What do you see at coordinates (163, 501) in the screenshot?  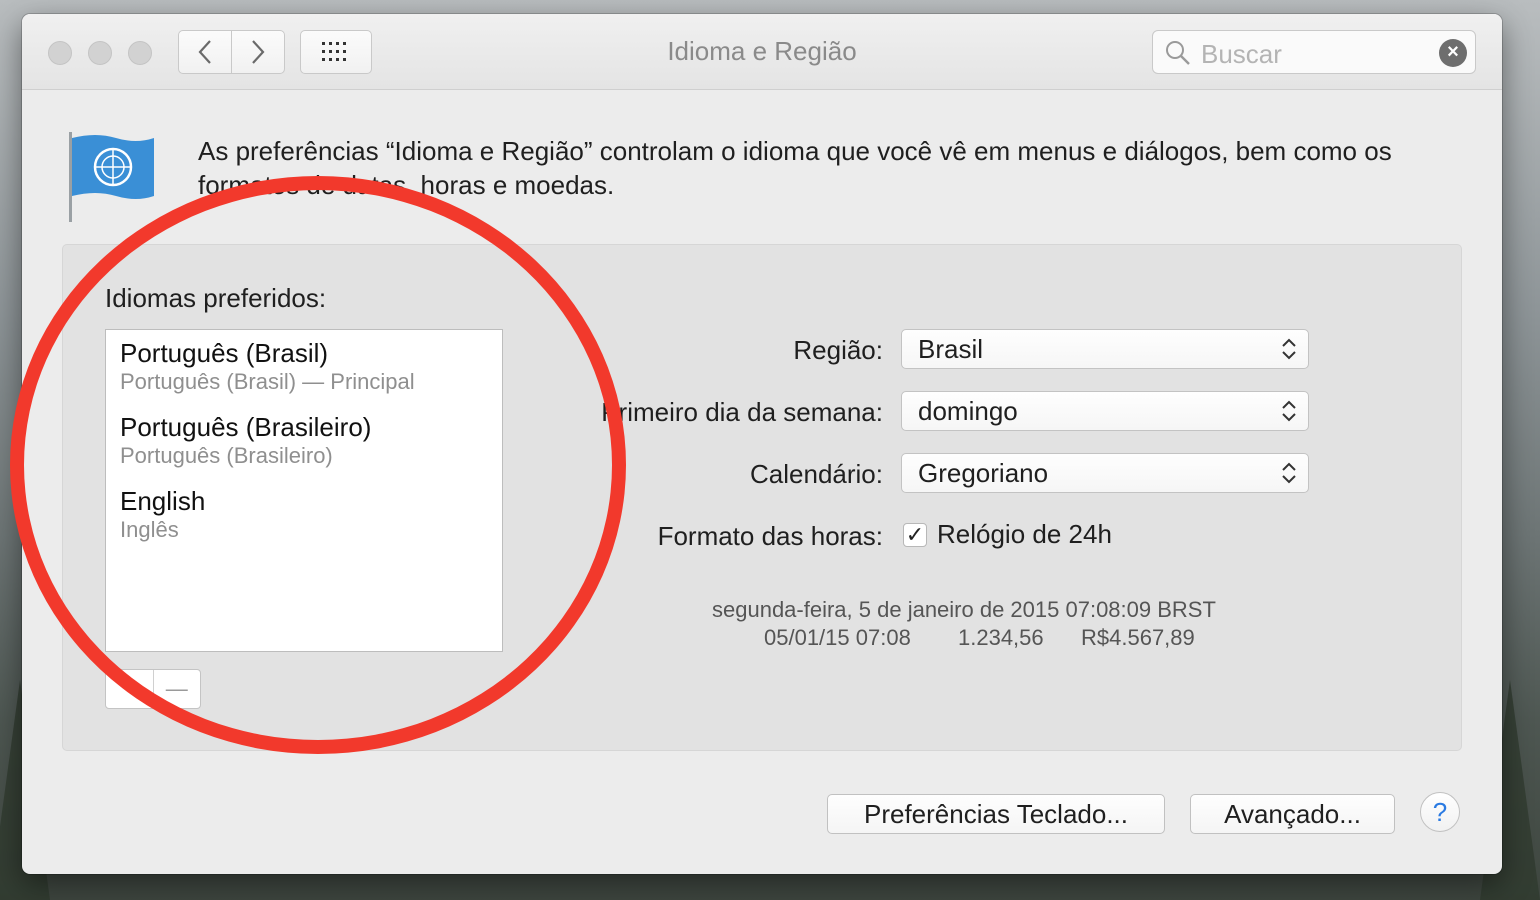 I see `language-name: English` at bounding box center [163, 501].